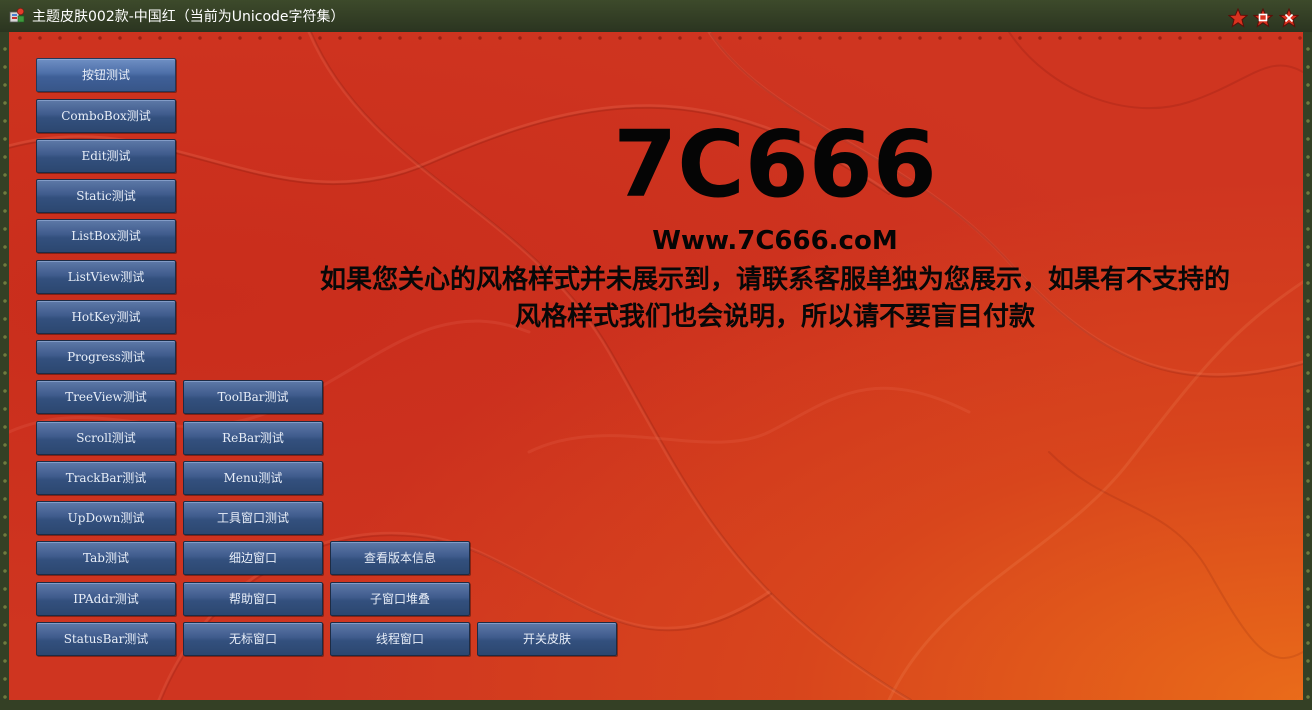 This screenshot has height=710, width=1312. I want to click on rebar-test-button: ReBar测试, so click(253, 438).